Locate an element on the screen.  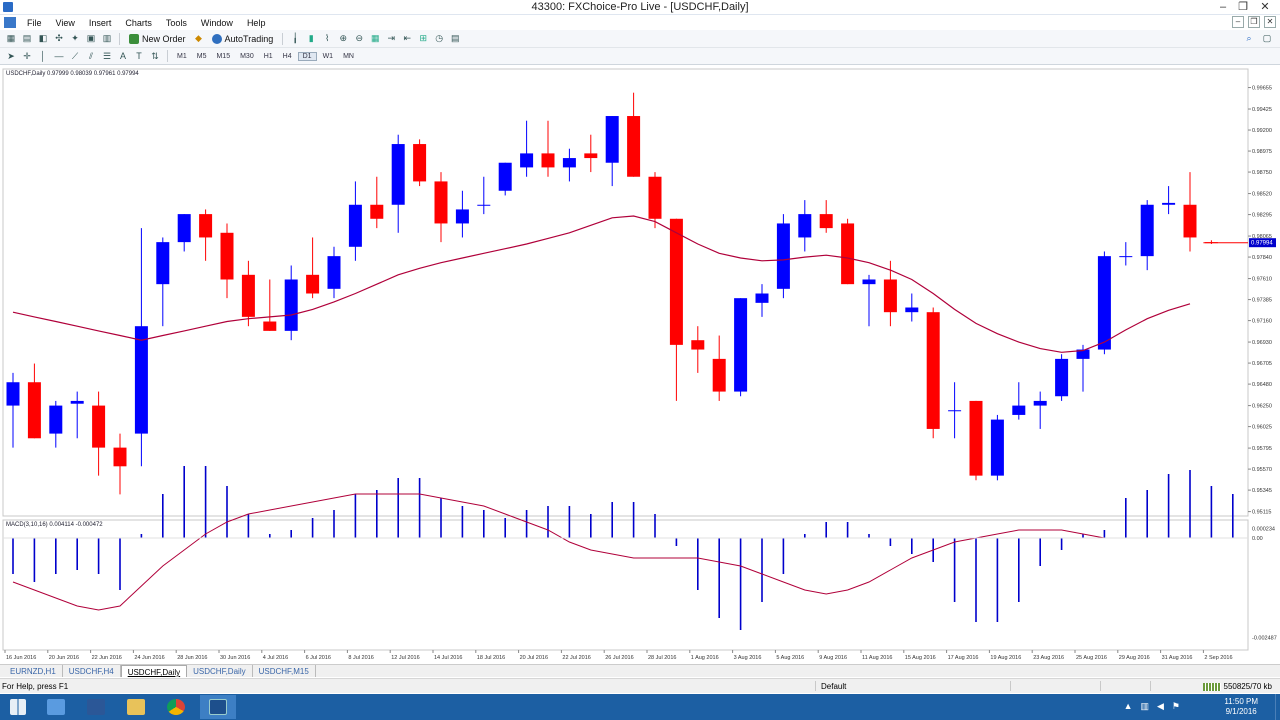
taskbar-powershell is located at coordinates (96, 707).